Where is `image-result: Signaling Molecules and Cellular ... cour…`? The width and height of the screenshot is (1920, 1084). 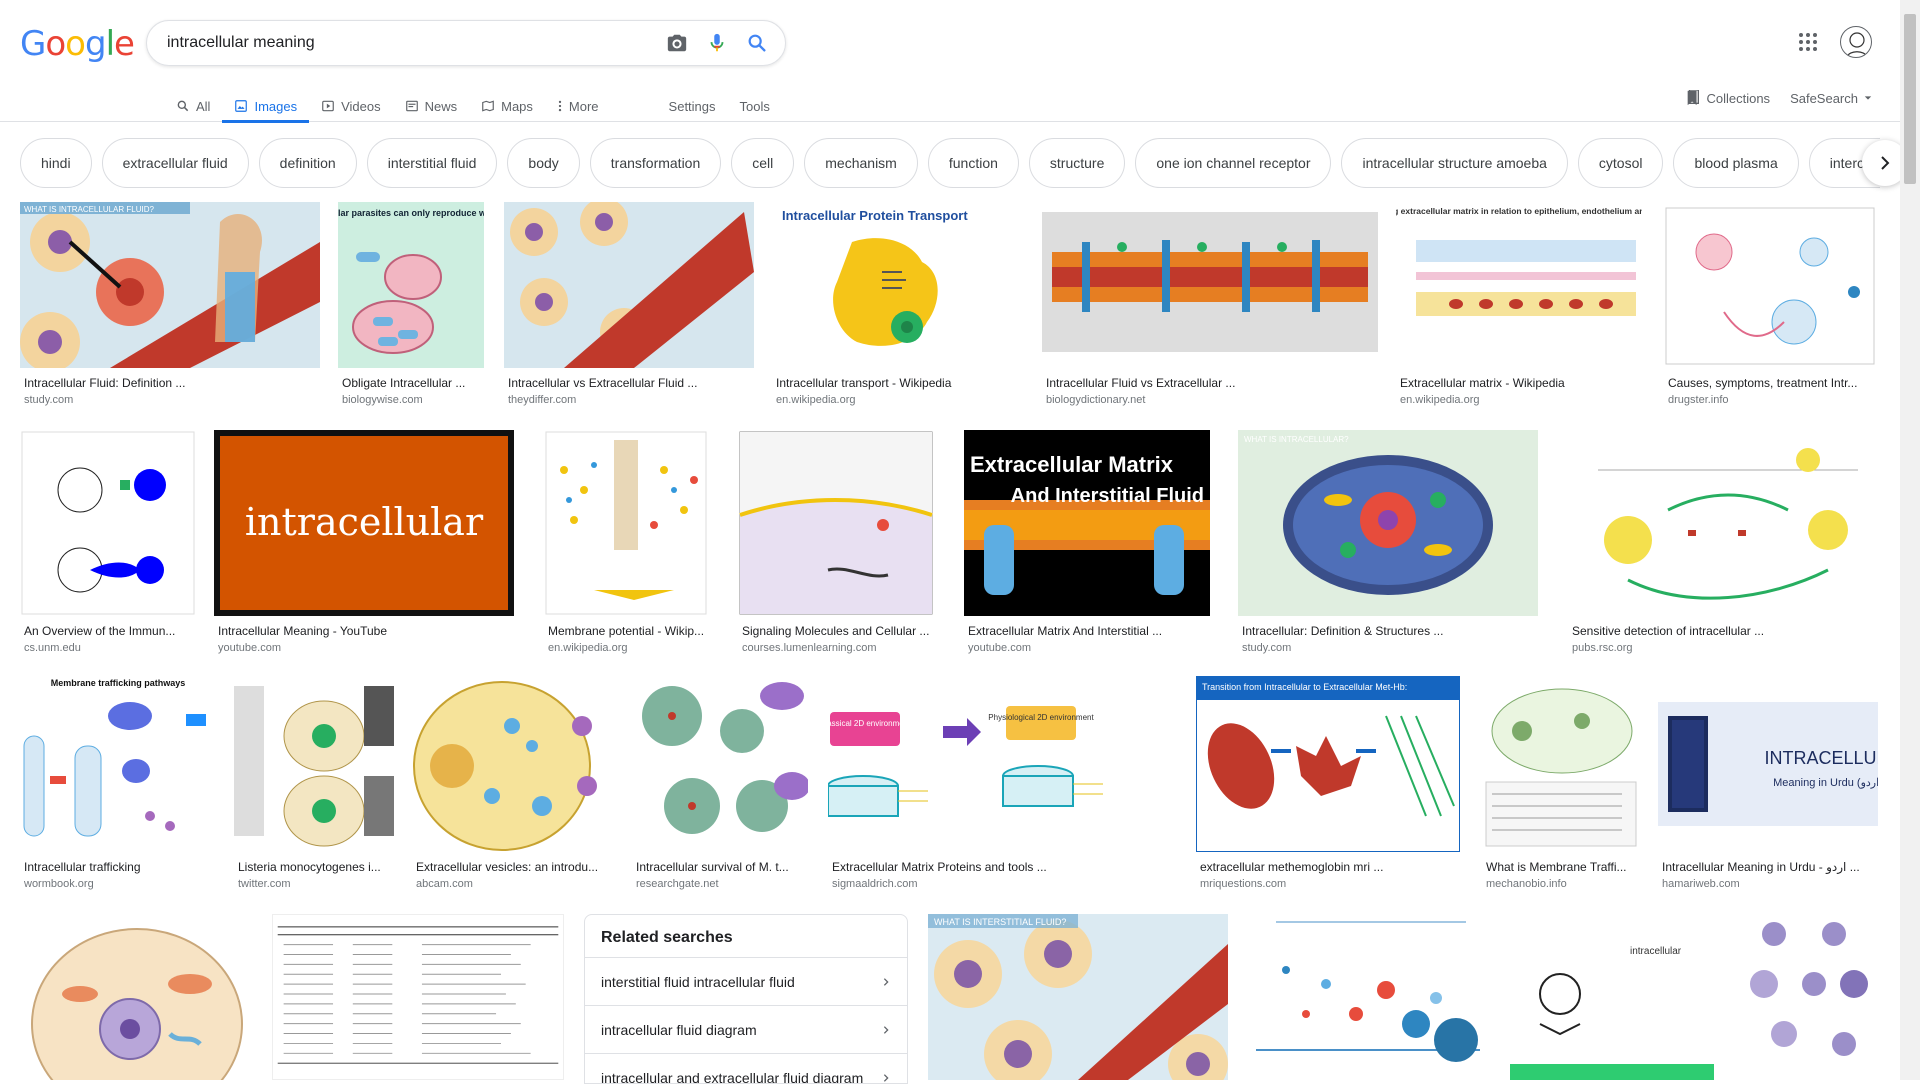 image-result: Signaling Molecules and Cellular ... cour… is located at coordinates (836, 542).